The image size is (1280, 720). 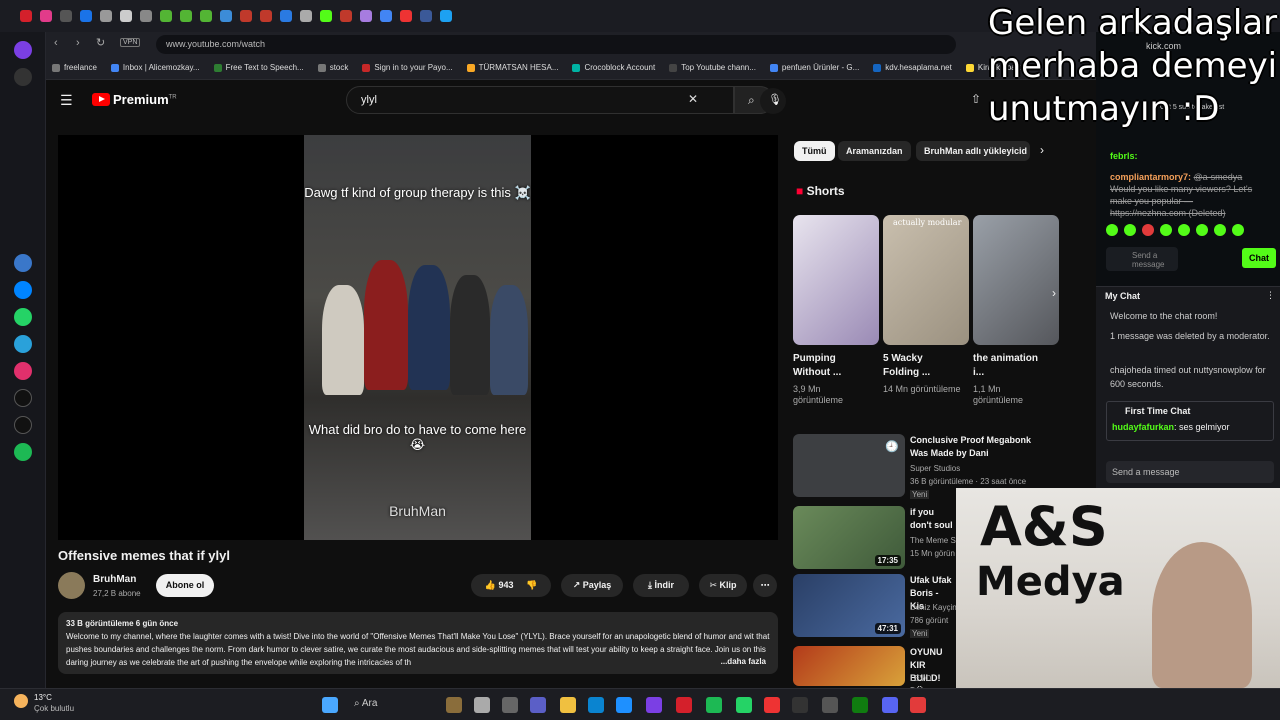 What do you see at coordinates (1054, 293) in the screenshot?
I see `shorts-next-icon: ›` at bounding box center [1054, 293].